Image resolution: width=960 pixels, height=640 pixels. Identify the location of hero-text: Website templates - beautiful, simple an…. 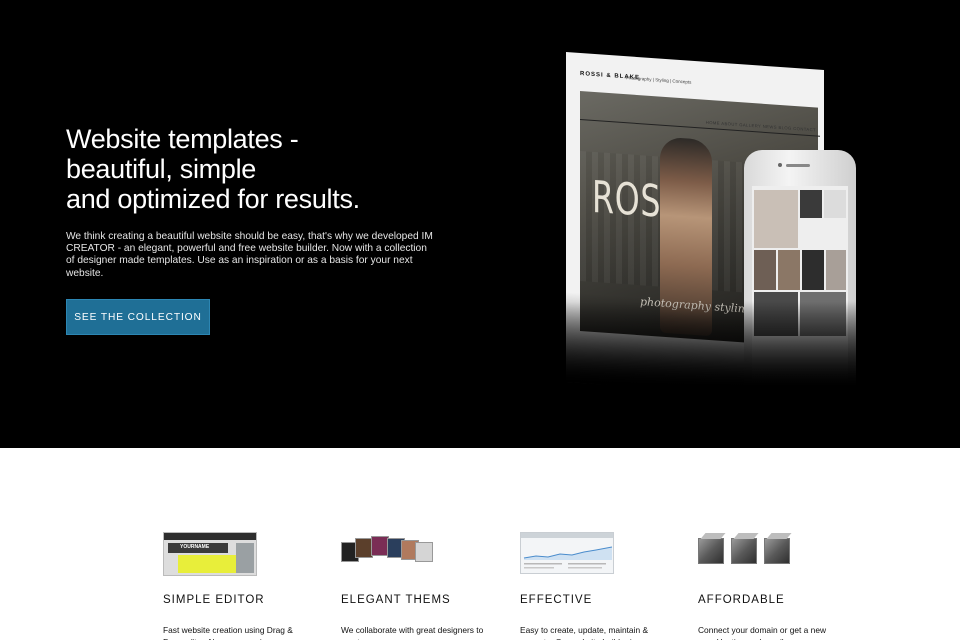
(256, 202).